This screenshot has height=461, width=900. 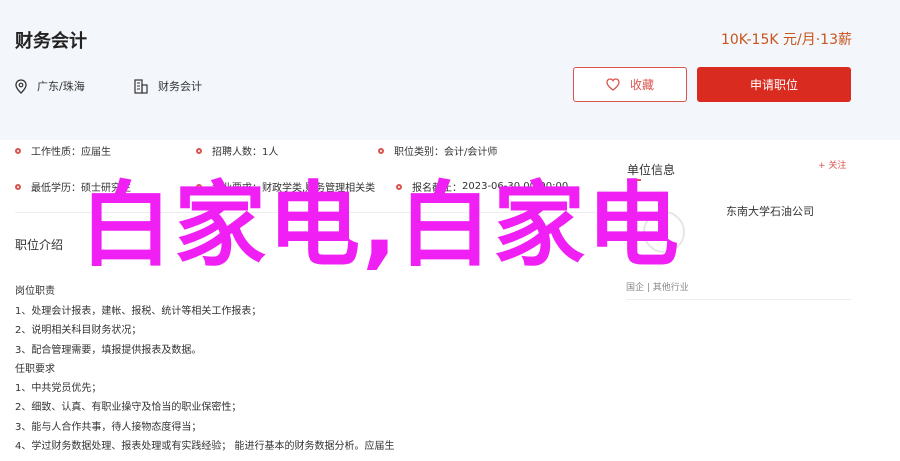 I want to click on location-label: 广东/珠海, so click(x=61, y=86).